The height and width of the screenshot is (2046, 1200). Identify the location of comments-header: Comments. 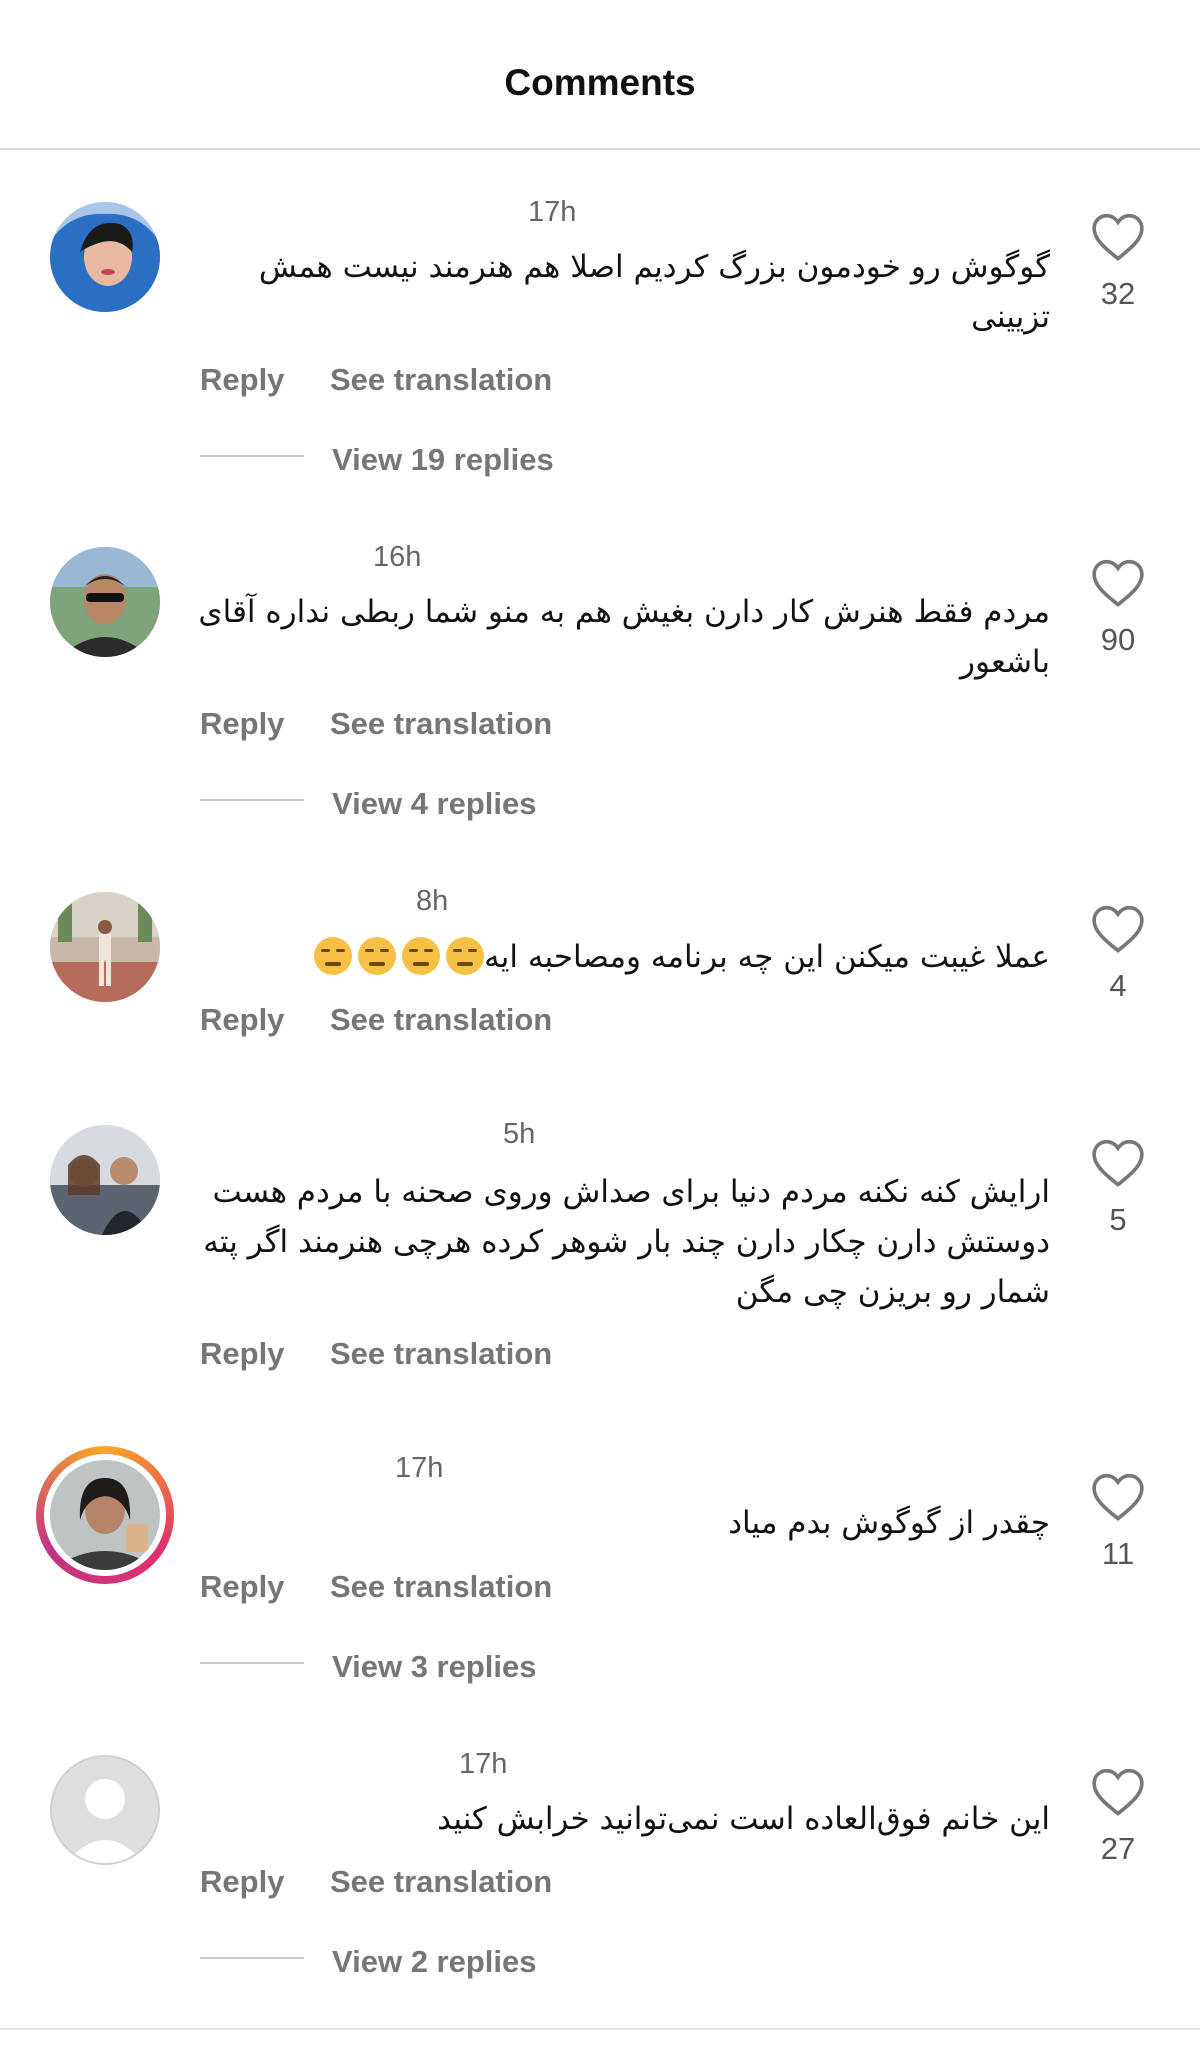
(600, 75).